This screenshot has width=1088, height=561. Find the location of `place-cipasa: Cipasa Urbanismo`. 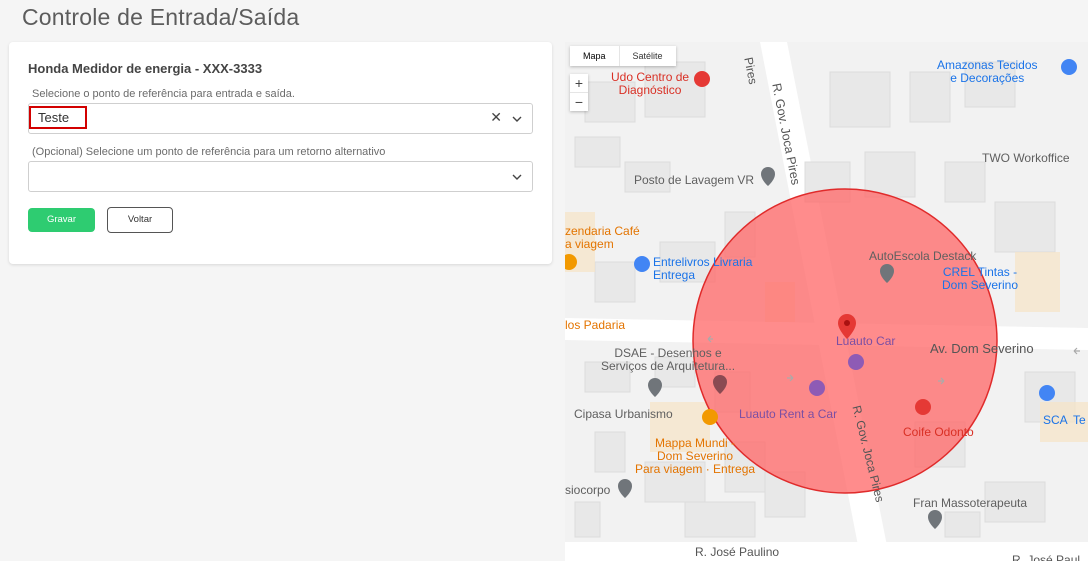

place-cipasa: Cipasa Urbanismo is located at coordinates (623, 414).